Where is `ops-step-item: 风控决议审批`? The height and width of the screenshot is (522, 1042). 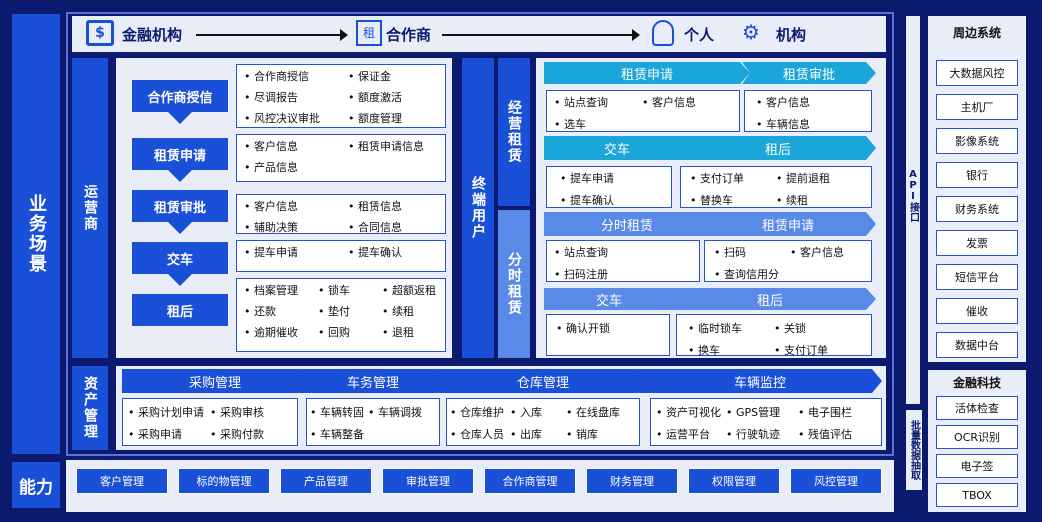 ops-step-item: 风控决议审批 is located at coordinates (282, 118).